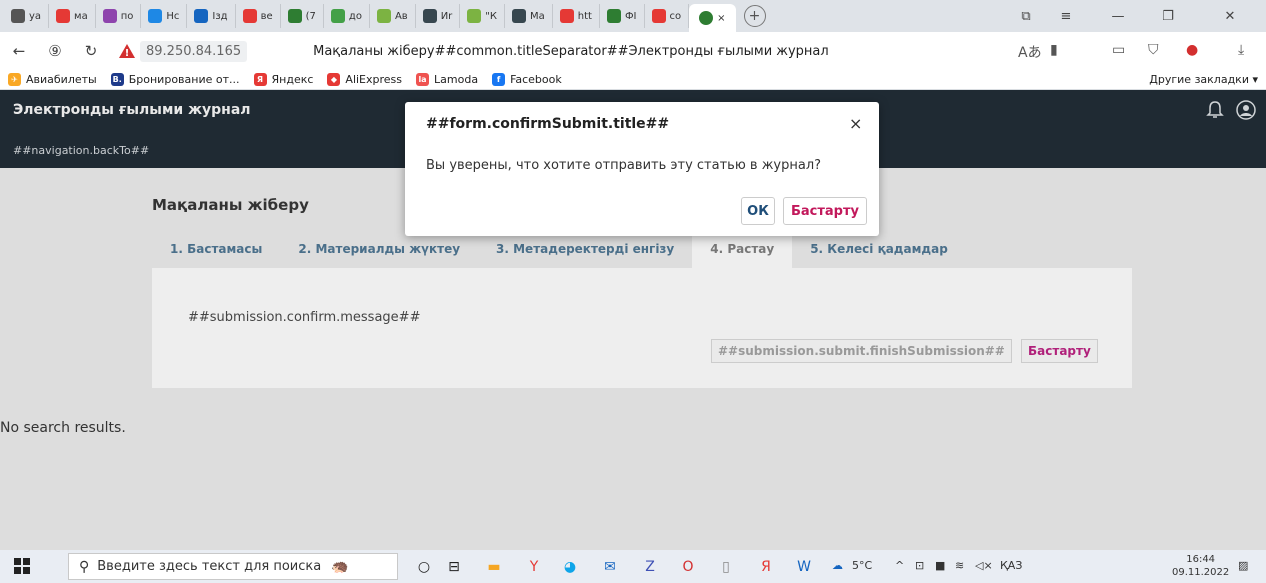 This screenshot has height=583, width=1266. What do you see at coordinates (1066, 16) in the screenshot?
I see `tab-menu-icon: ≡` at bounding box center [1066, 16].